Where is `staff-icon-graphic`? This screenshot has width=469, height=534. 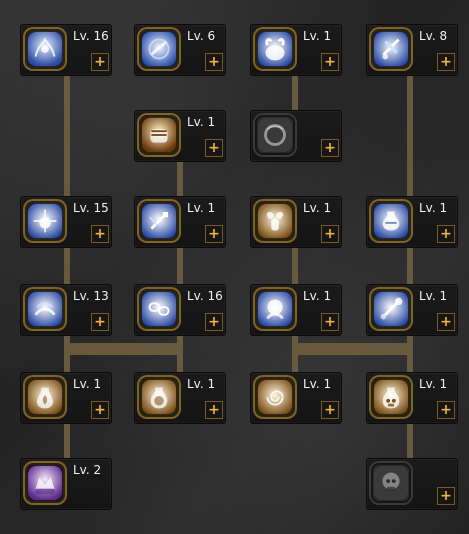
staff-icon-graphic is located at coordinates (391, 309).